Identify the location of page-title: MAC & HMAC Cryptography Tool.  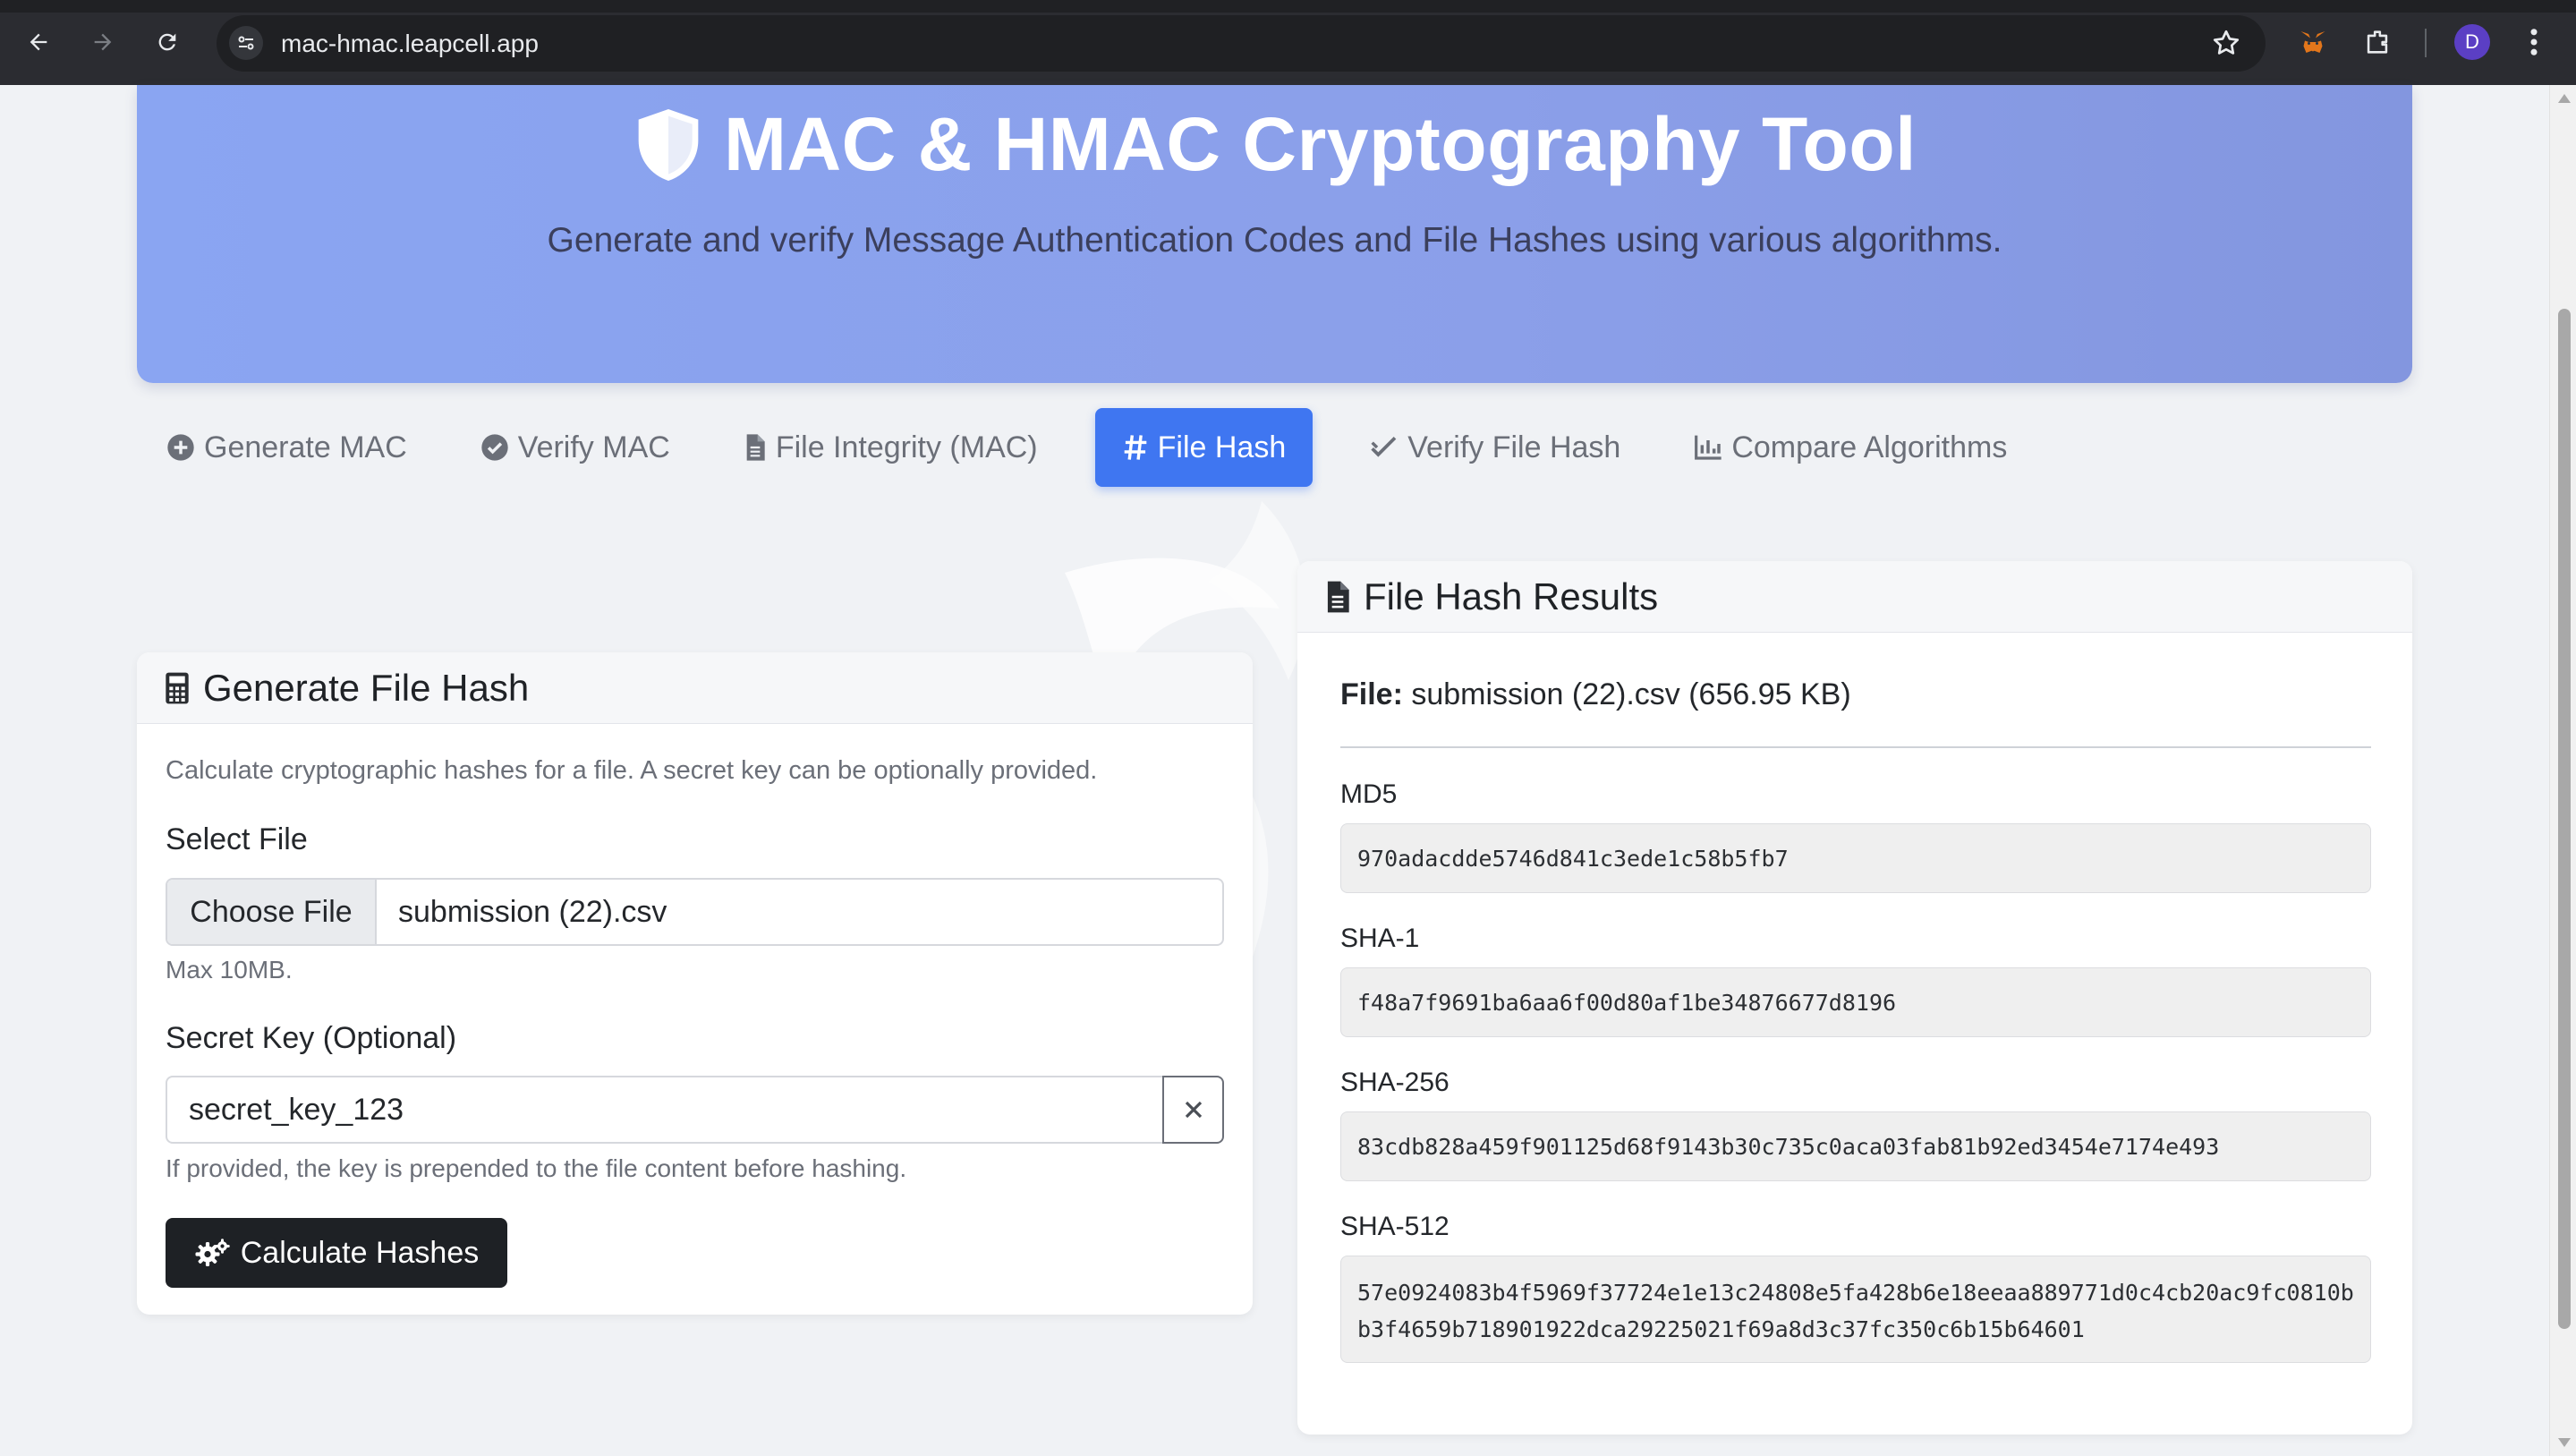
(1274, 144).